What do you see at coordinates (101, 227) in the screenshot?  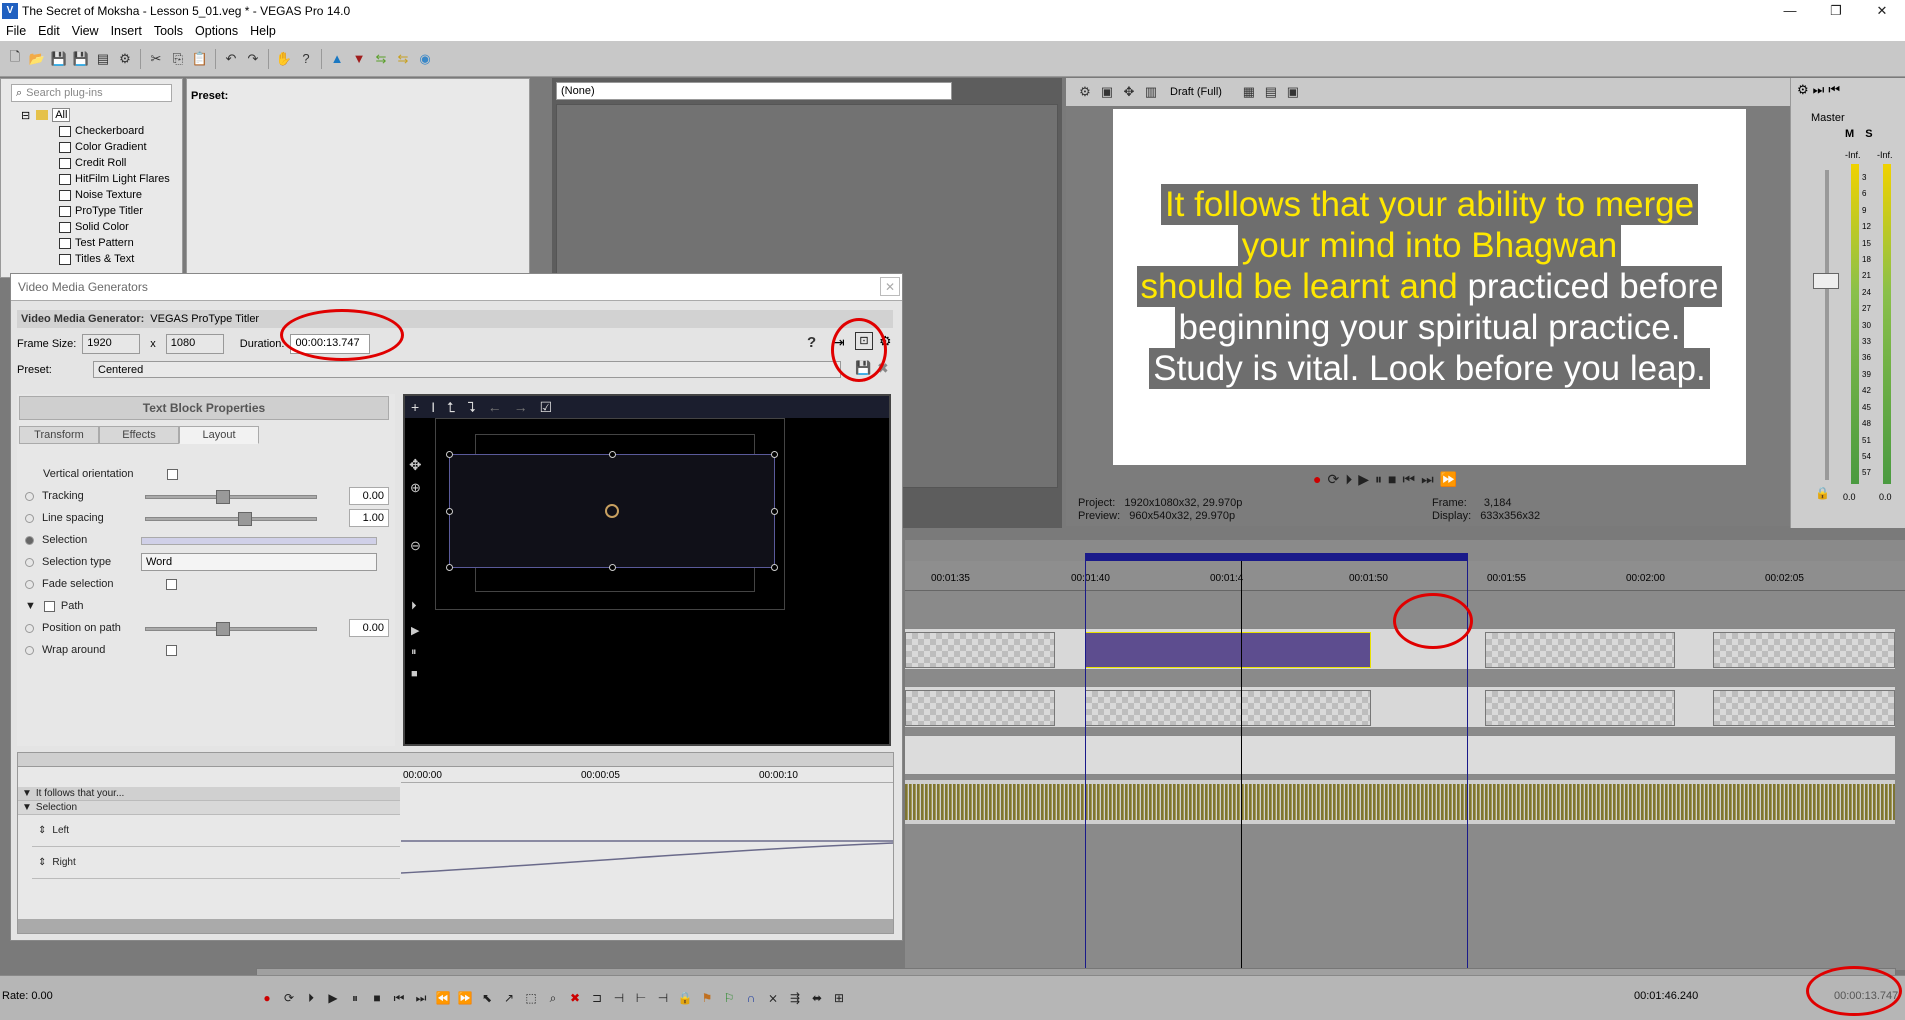 I see `tree-item: Solid Color` at bounding box center [101, 227].